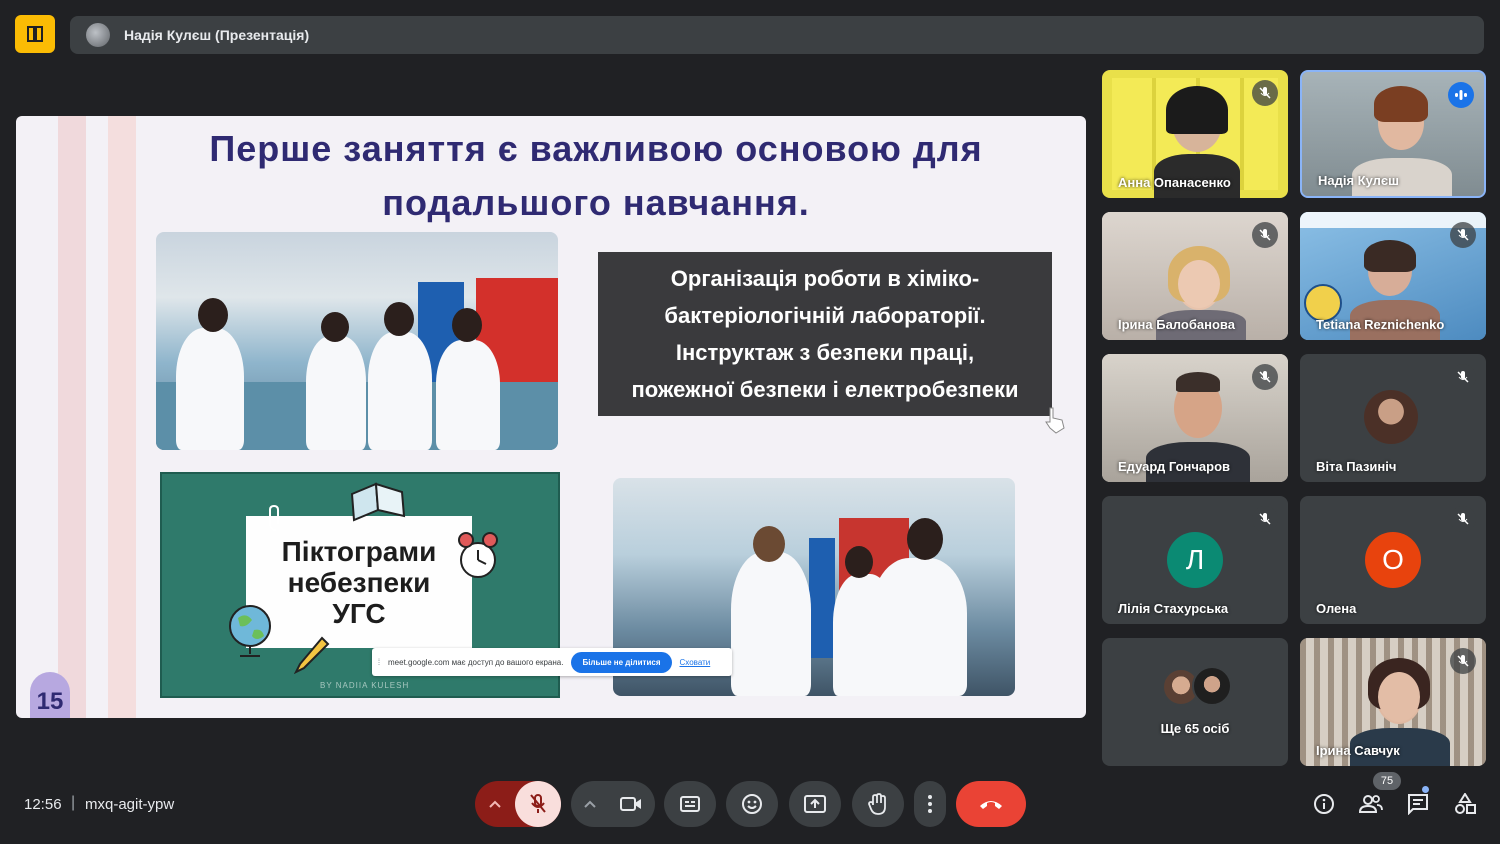 This screenshot has height=844, width=1500. What do you see at coordinates (50, 695) in the screenshot?
I see `slide-number: 15` at bounding box center [50, 695].